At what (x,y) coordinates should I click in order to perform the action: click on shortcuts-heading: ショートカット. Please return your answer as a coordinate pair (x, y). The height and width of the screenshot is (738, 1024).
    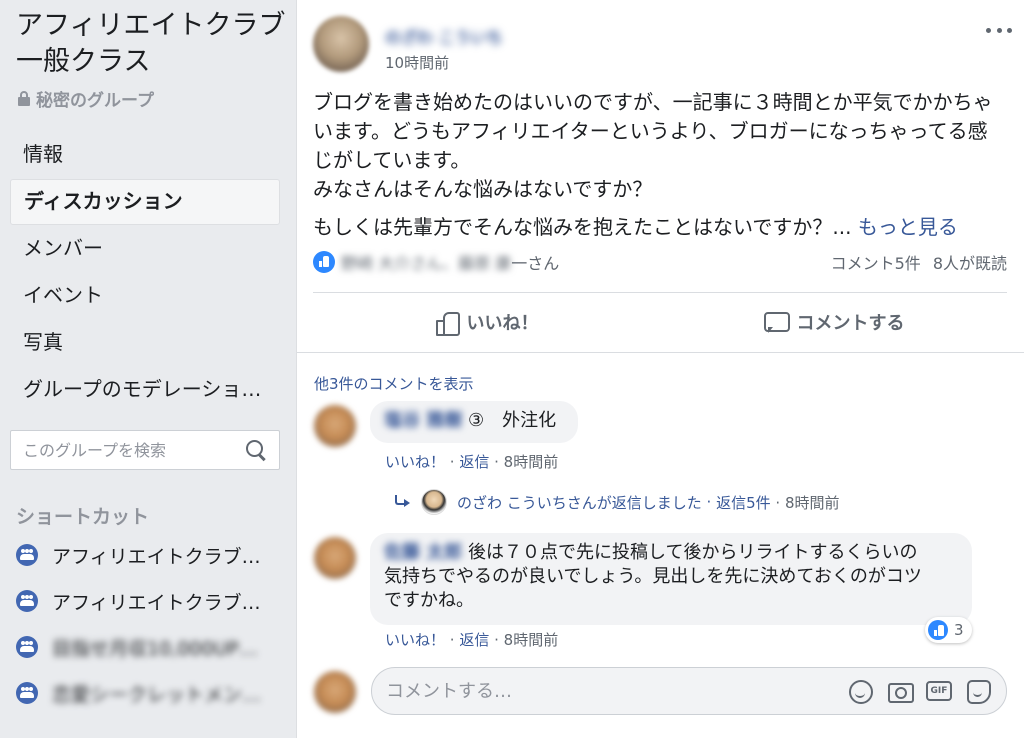
    Looking at the image, I should click on (83, 517).